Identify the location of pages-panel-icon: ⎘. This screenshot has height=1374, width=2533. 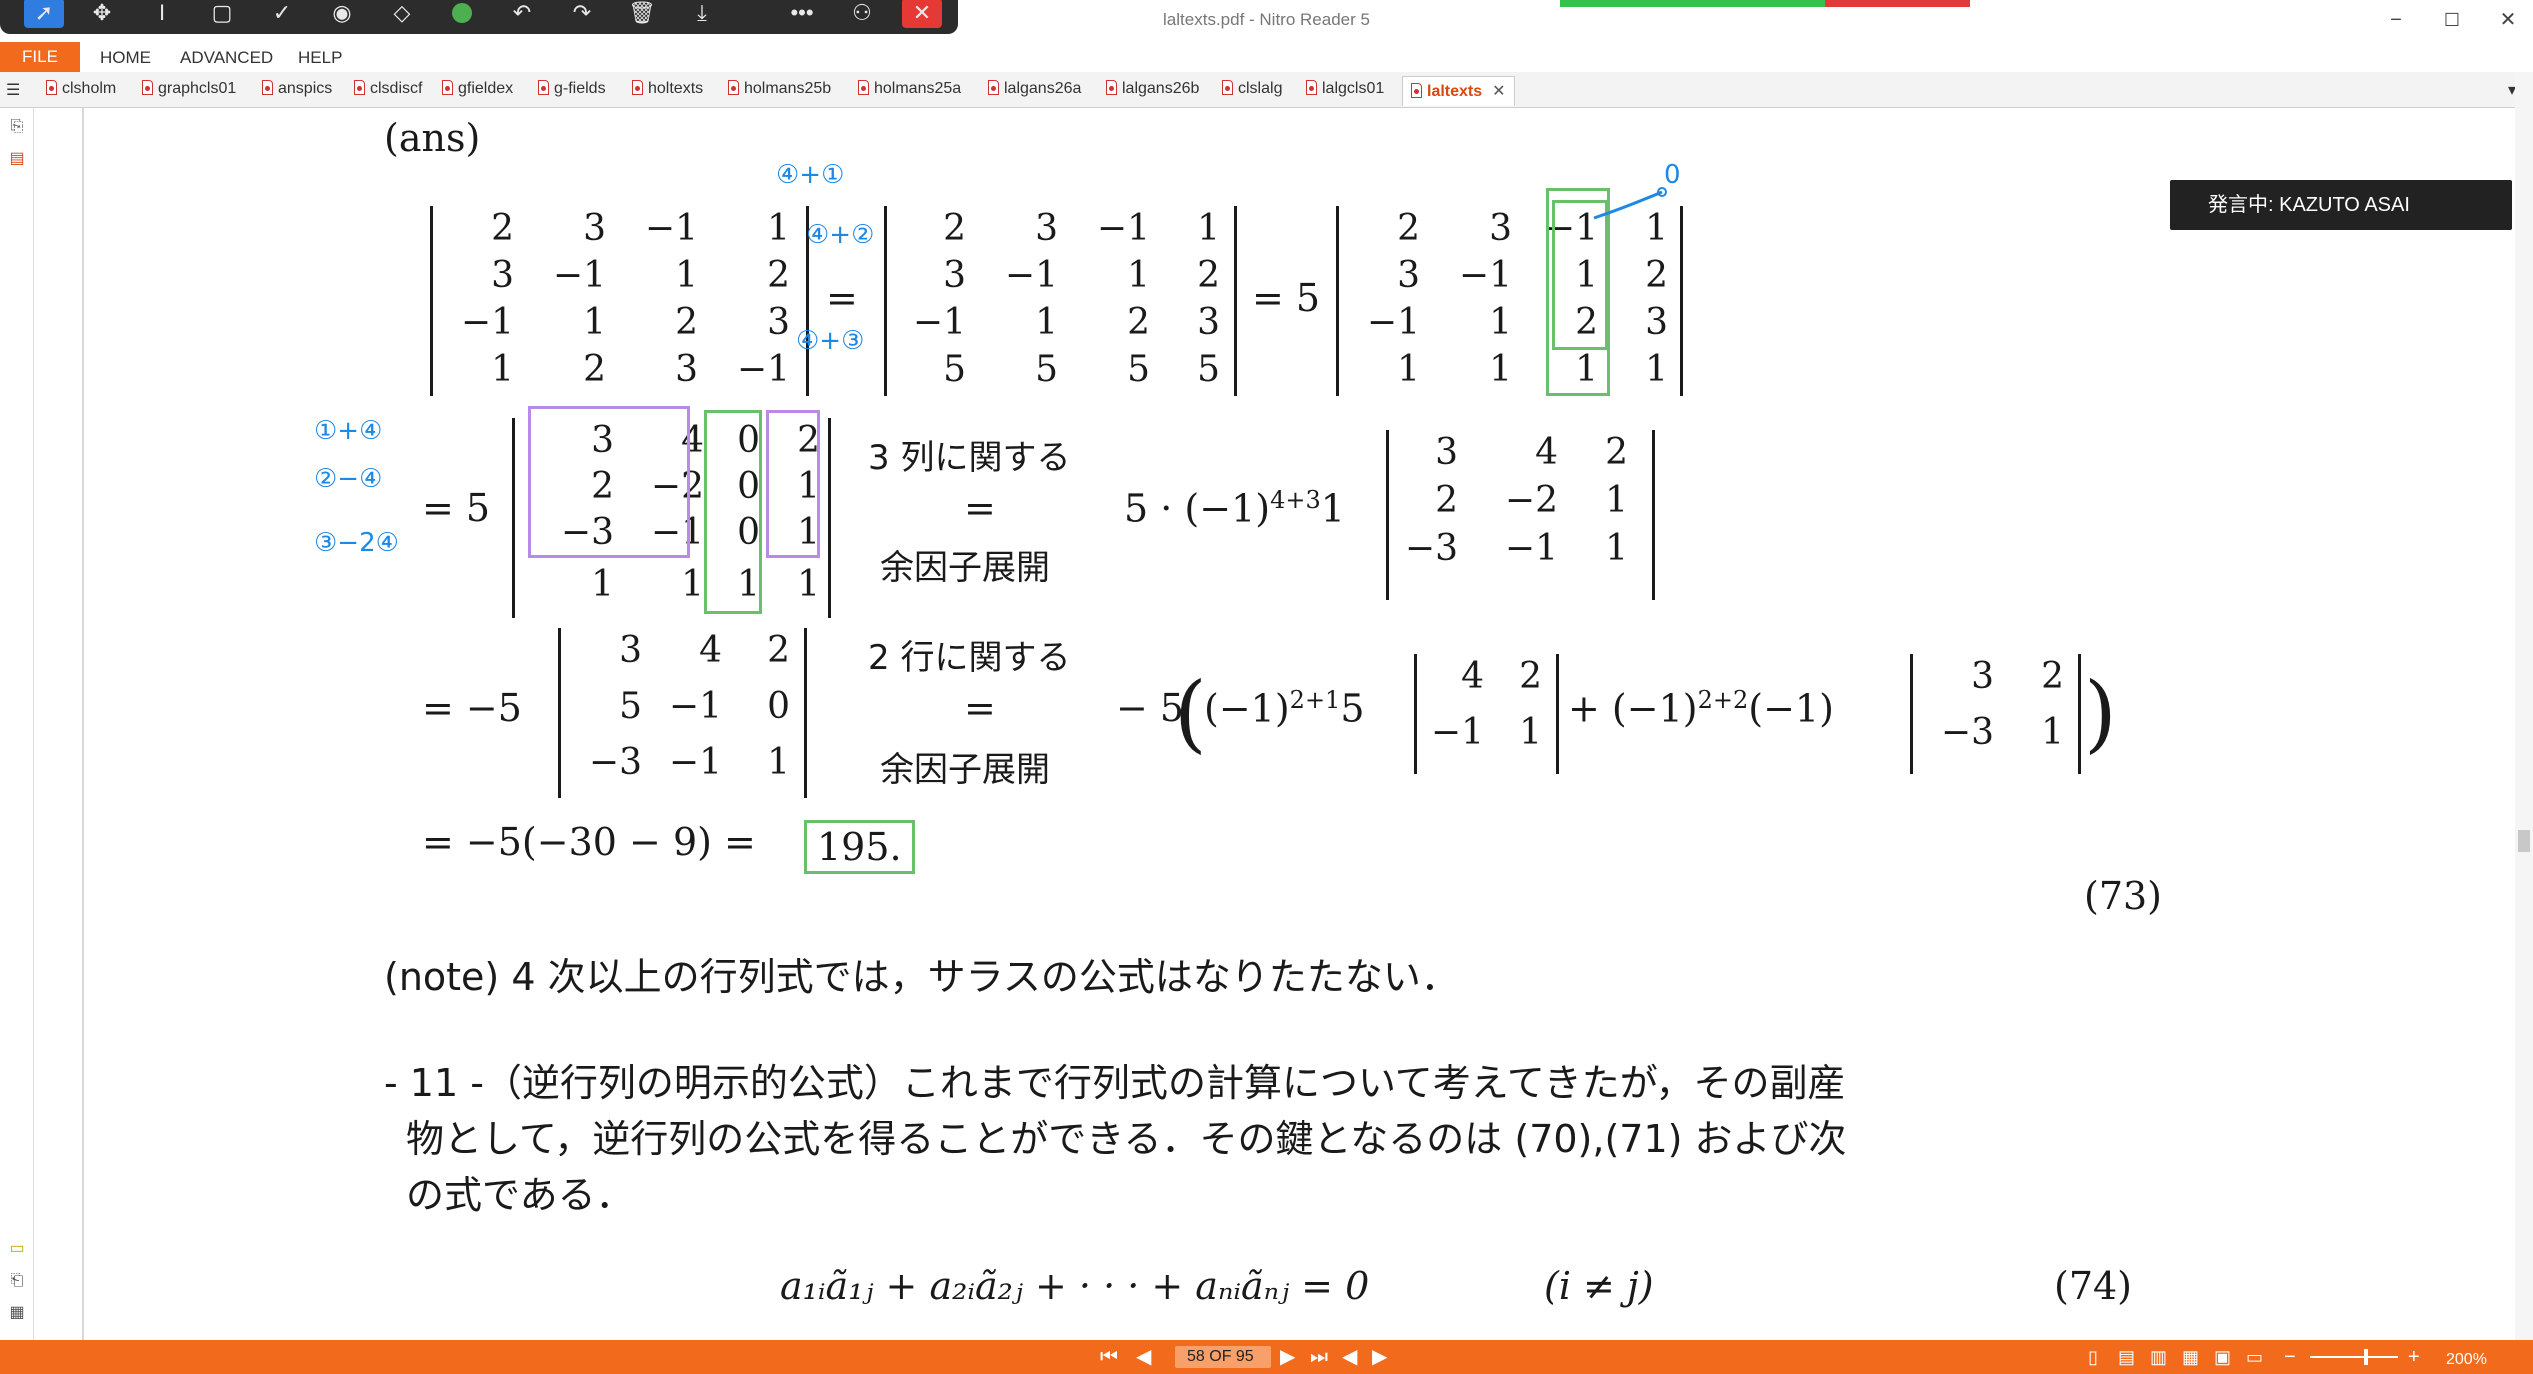
(17, 127).